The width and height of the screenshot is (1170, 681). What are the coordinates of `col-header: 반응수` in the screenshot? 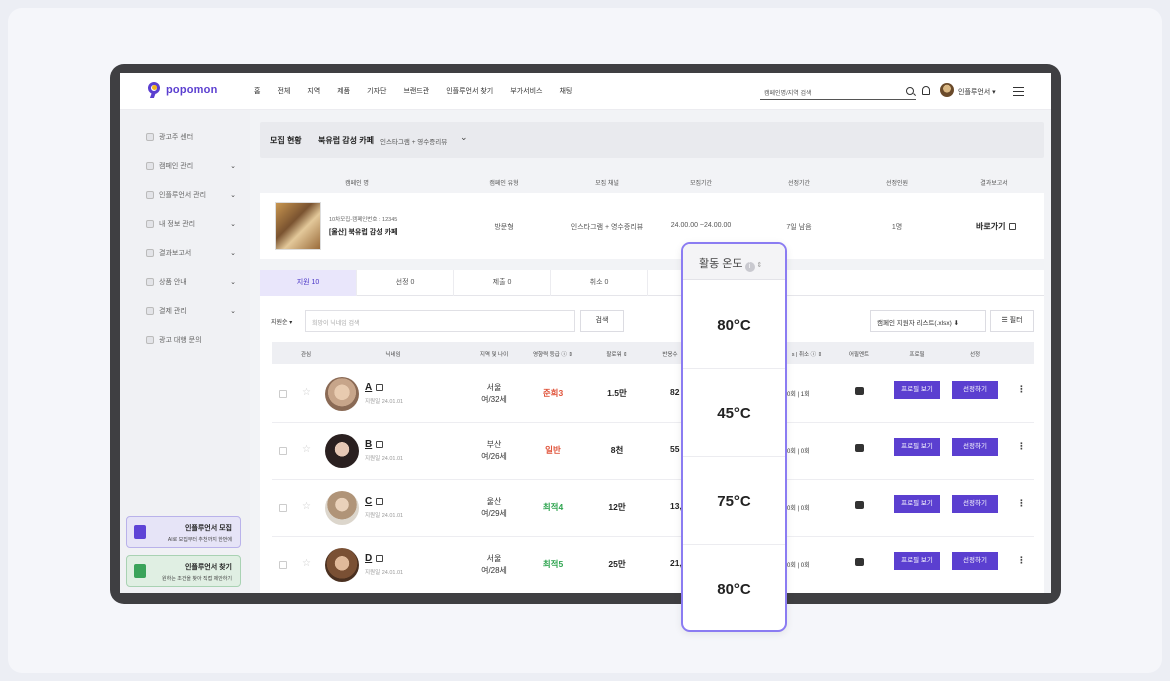 It's located at (669, 354).